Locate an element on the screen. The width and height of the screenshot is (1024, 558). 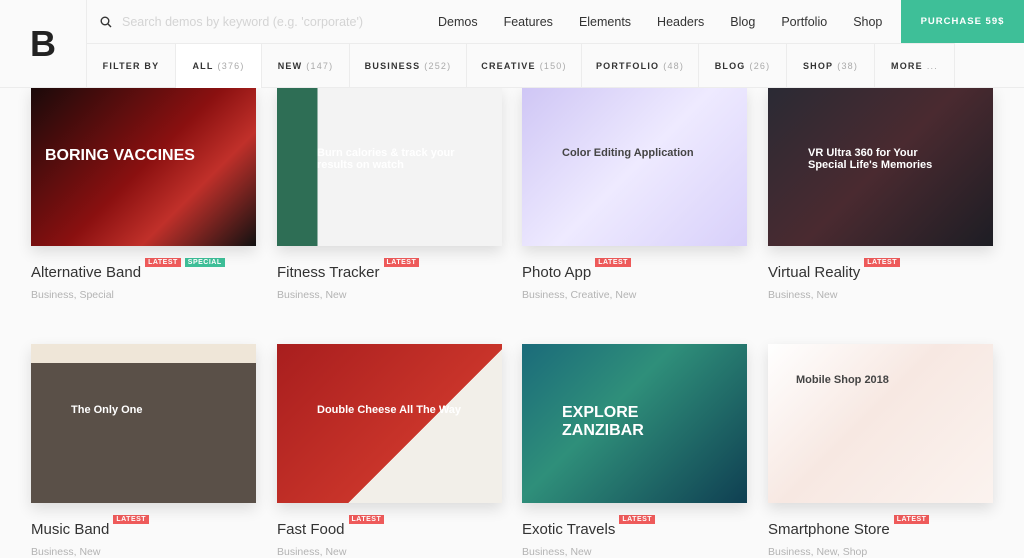
search-icon is located at coordinates (106, 21).